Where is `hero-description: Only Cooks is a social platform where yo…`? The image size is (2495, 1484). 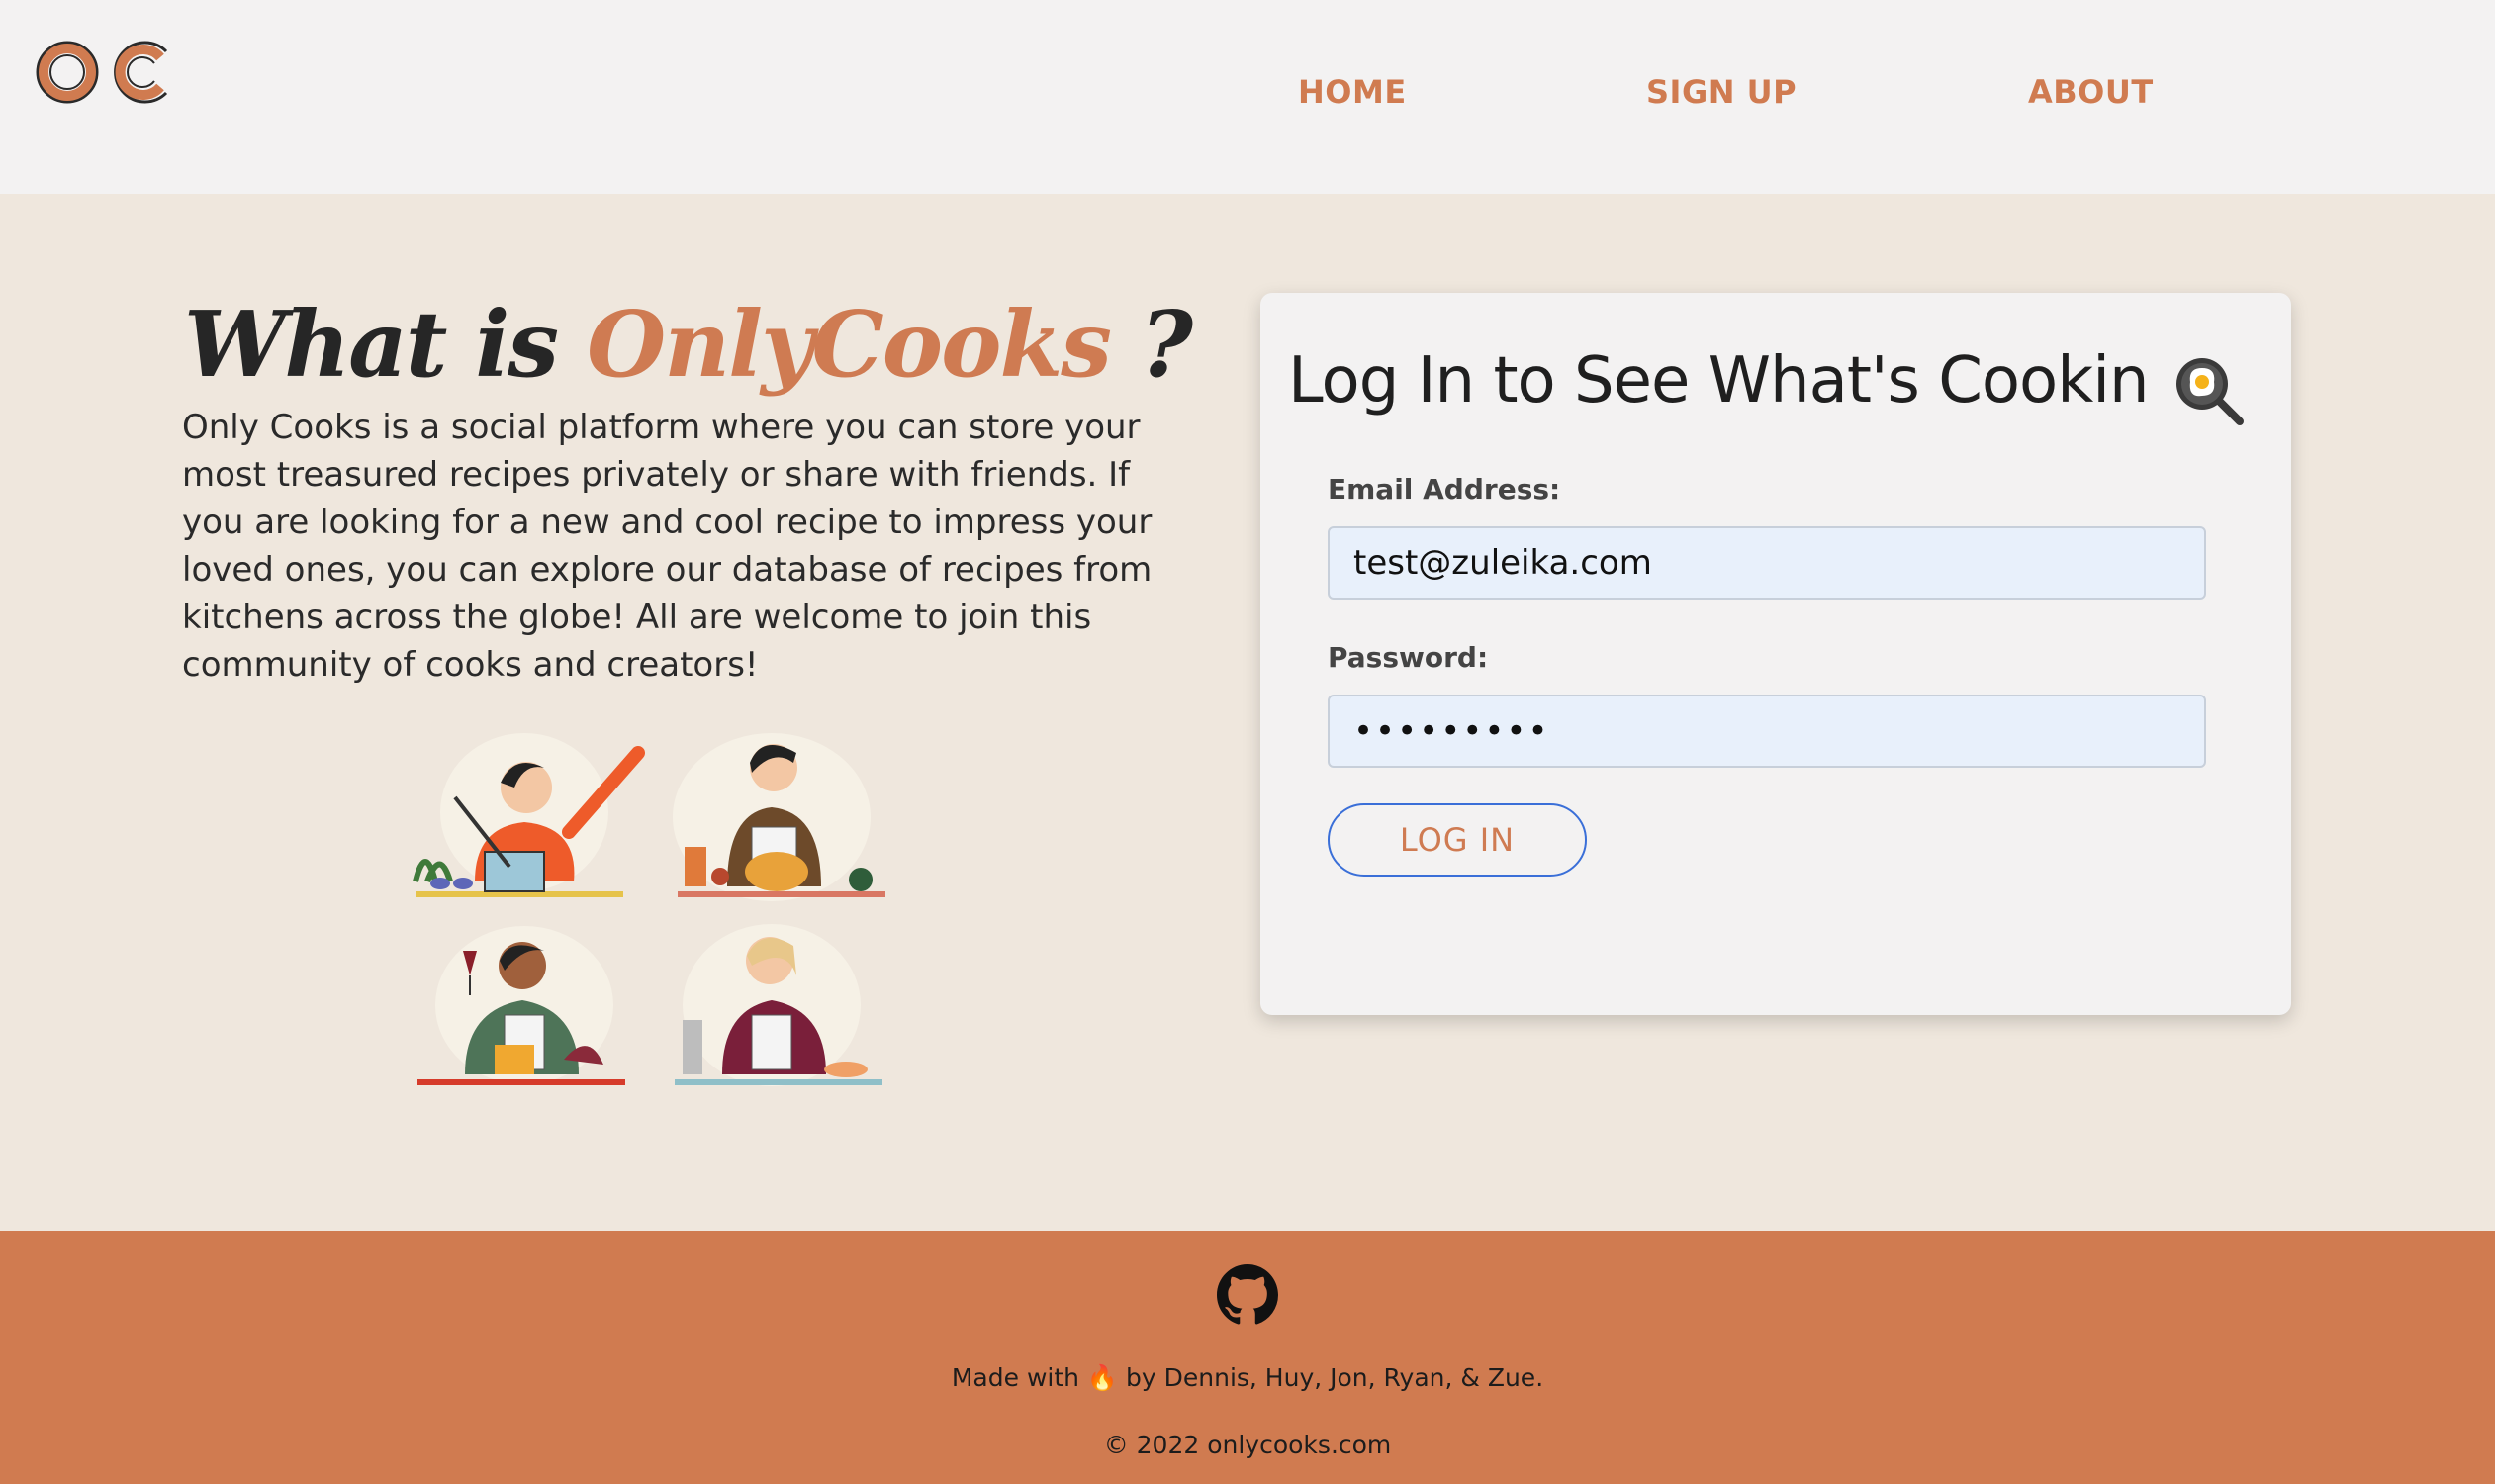 hero-description: Only Cooks is a social platform where yo… is located at coordinates (667, 546).